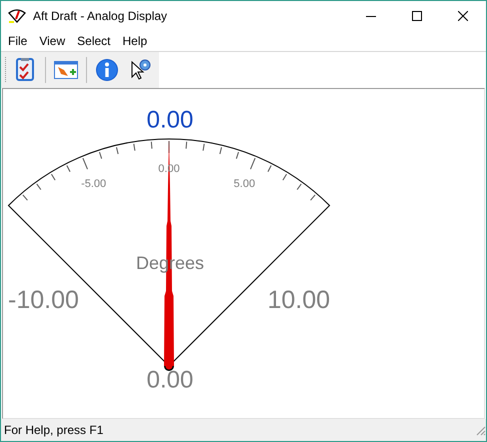 The image size is (487, 442). Describe the element at coordinates (100, 16) in the screenshot. I see `window-title: Aft Draft - Analog Display` at that location.